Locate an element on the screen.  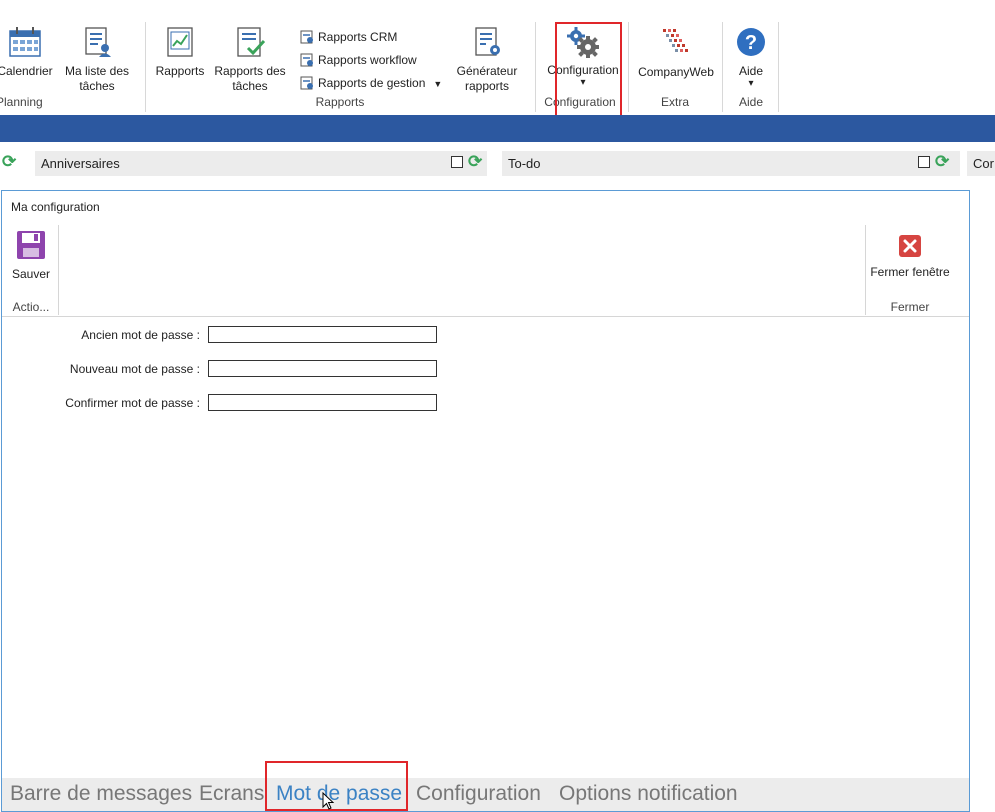
ribbon-blue-bar is located at coordinates (497, 128).